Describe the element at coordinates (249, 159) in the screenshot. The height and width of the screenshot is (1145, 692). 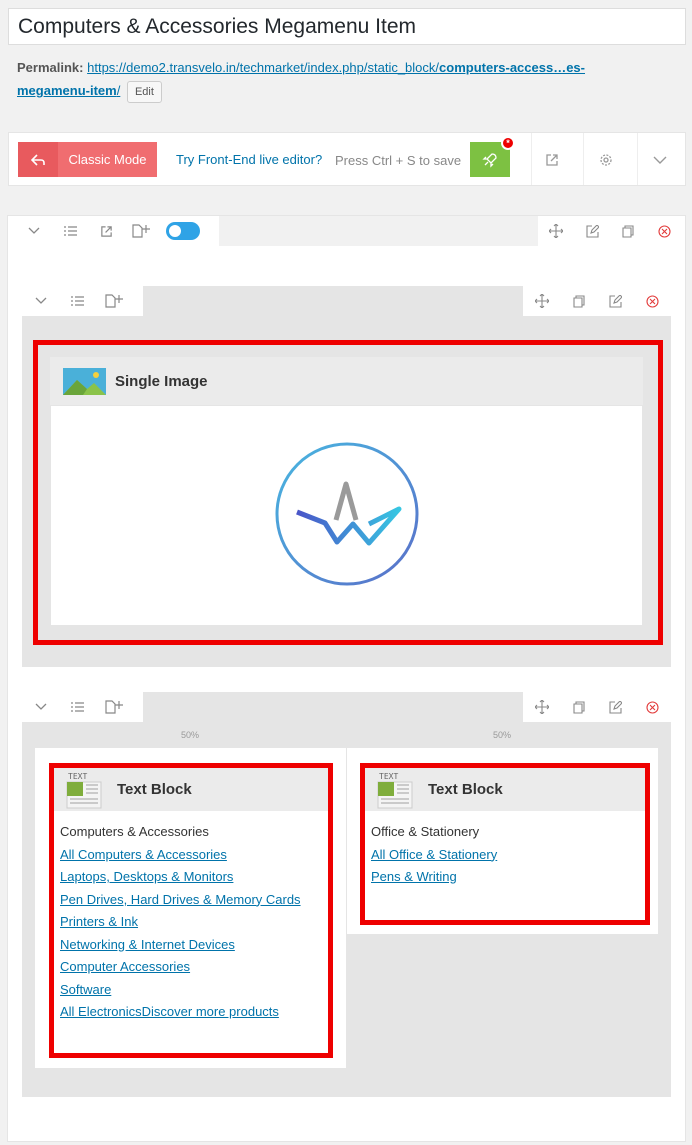
I see `frontend-editor-link: Try Front-End live editor?` at that location.